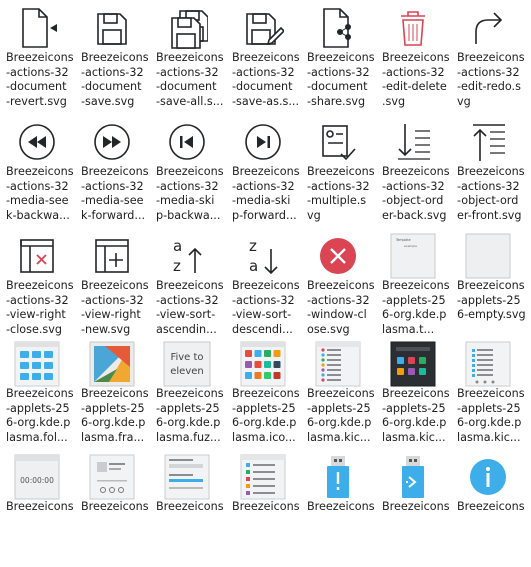 The image size is (531, 567). I want to click on view-right-new-icon, so click(112, 256).